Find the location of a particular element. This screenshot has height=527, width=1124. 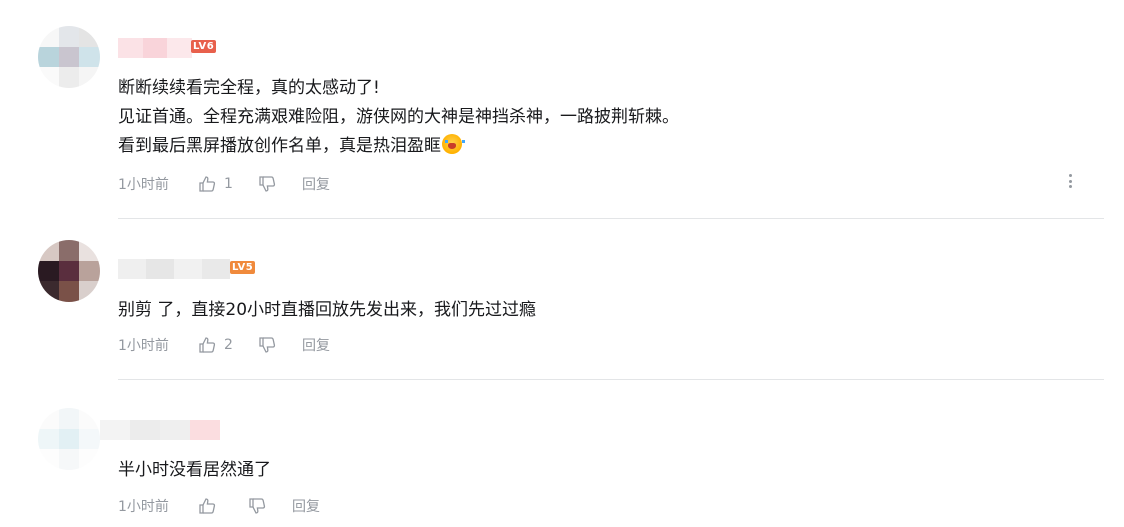

like-count: 1 is located at coordinates (228, 184).